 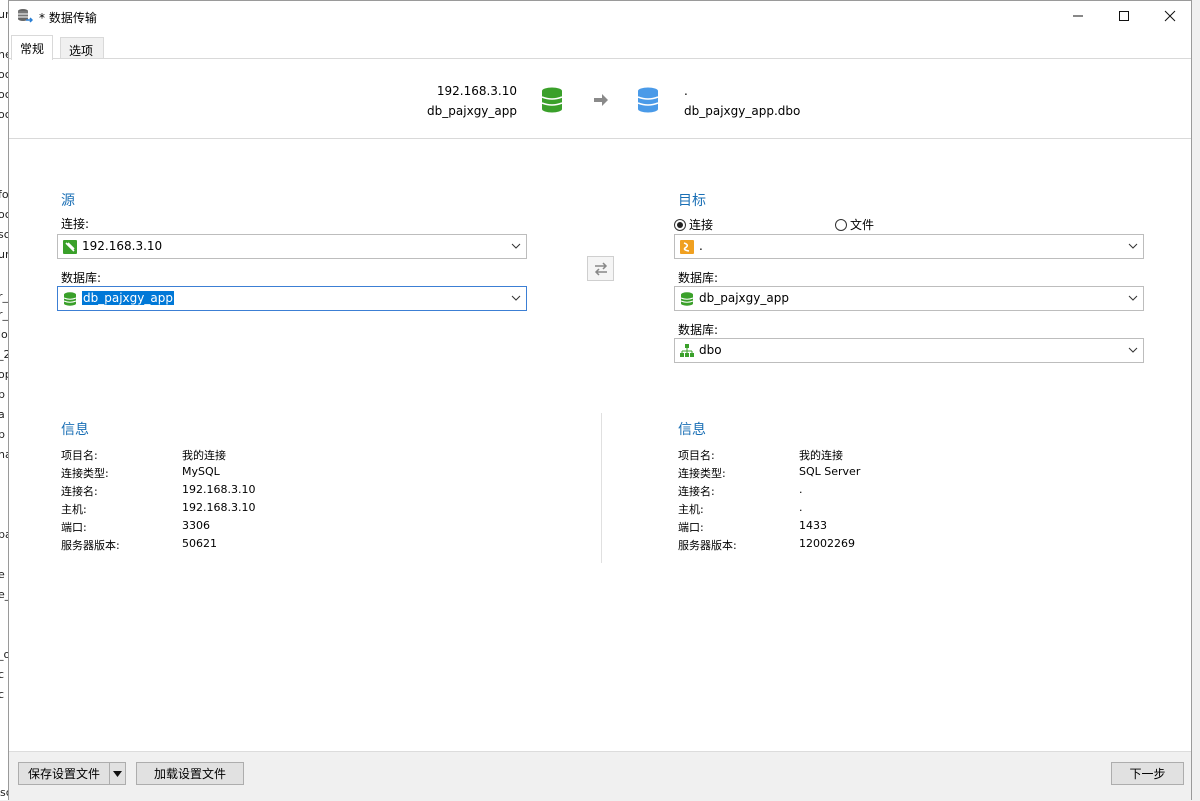 What do you see at coordinates (32, 47) in the screenshot?
I see `tab-general: 常规` at bounding box center [32, 47].